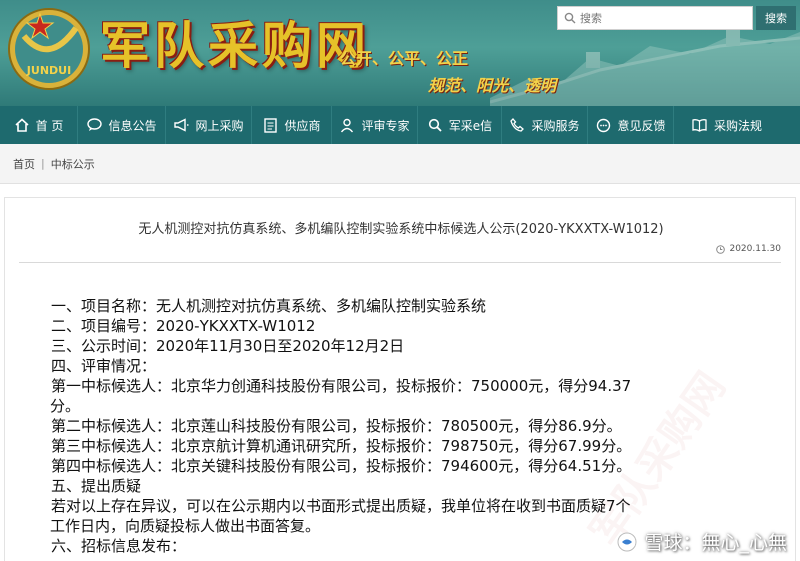  What do you see at coordinates (94, 125) in the screenshot?
I see `chat-icon` at bounding box center [94, 125].